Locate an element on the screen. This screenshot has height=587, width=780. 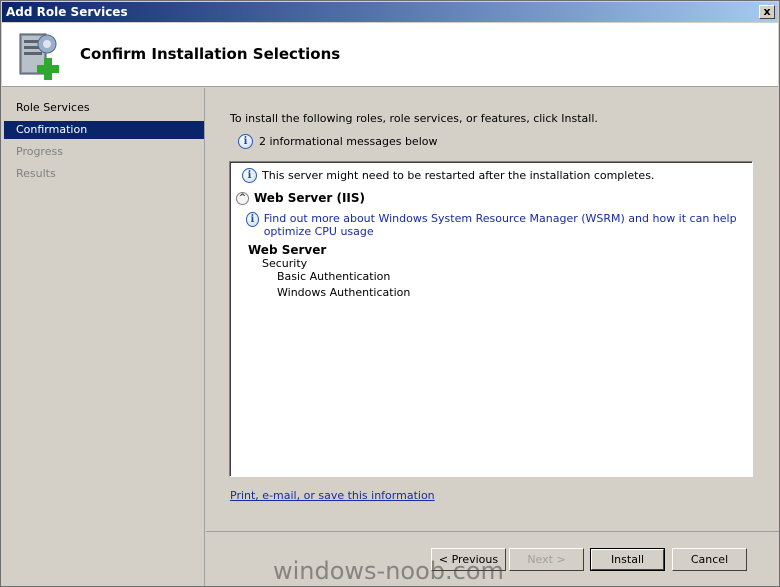
sidebar-item-role-services: Role Services is located at coordinates (104, 108).